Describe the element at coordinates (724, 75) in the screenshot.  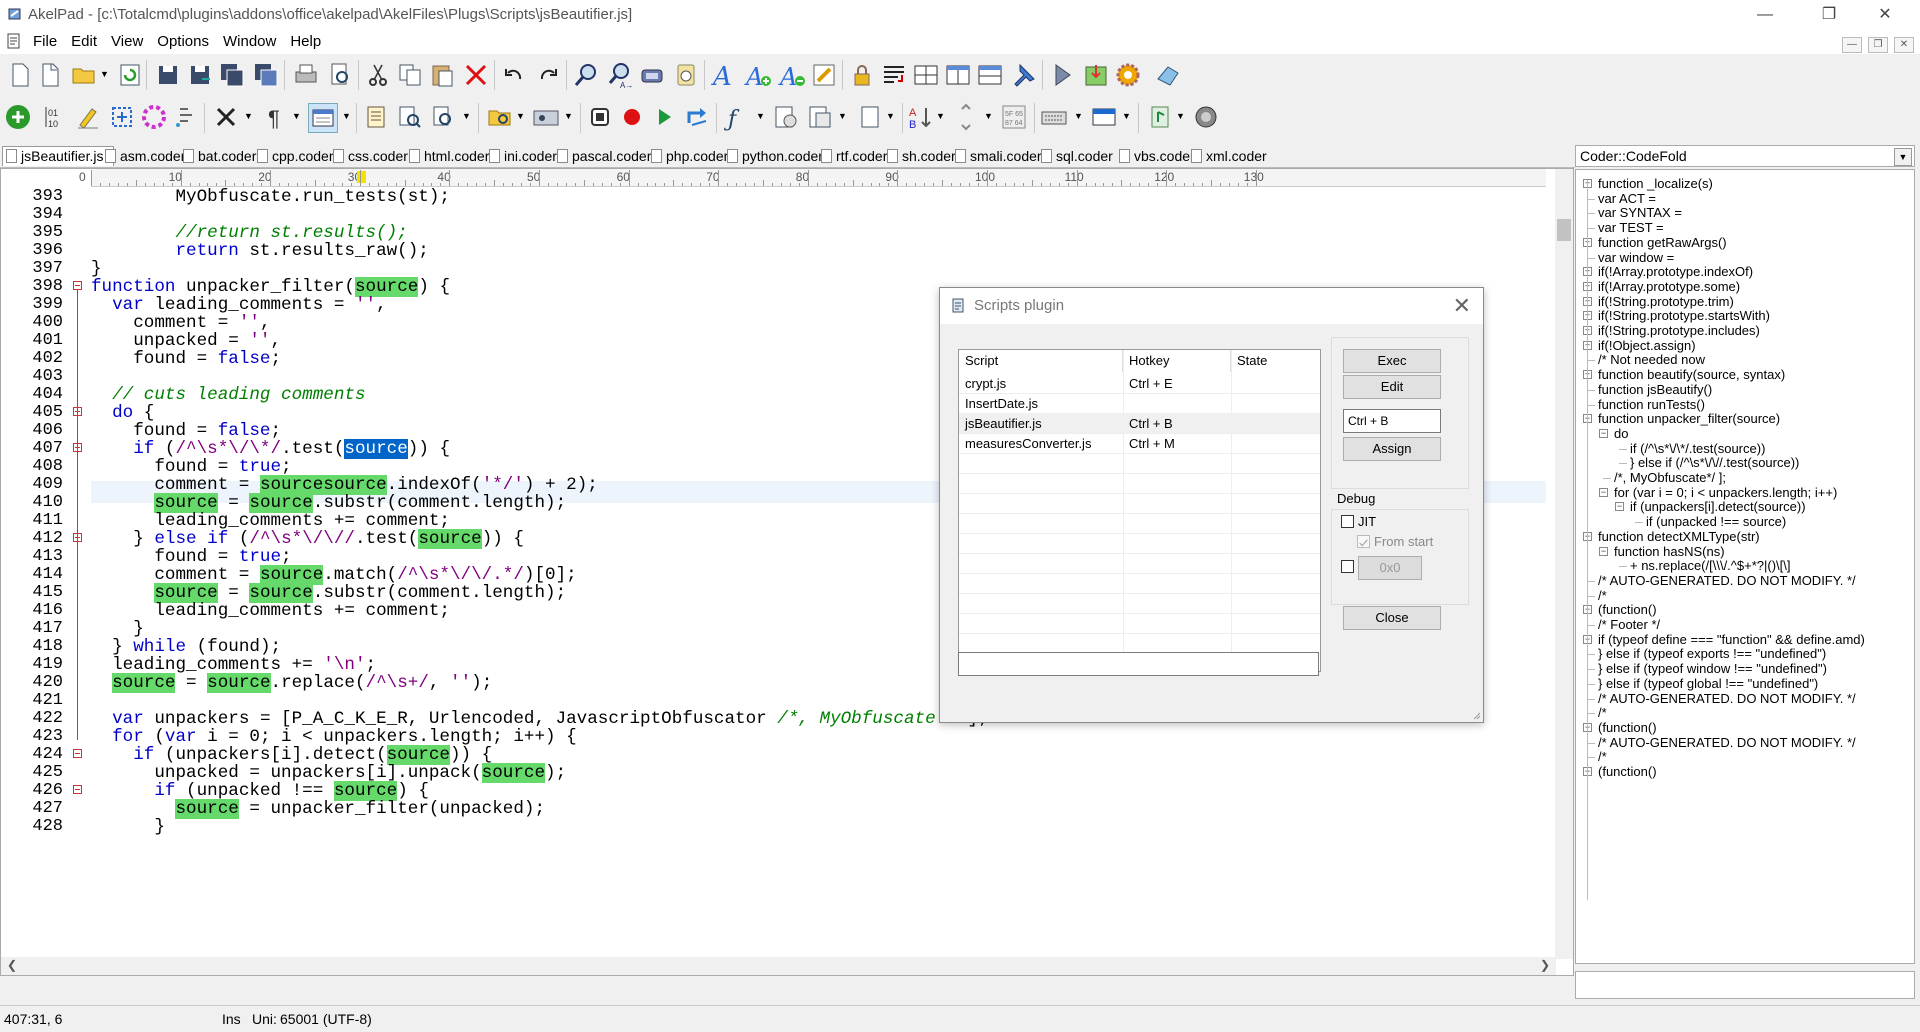
I see `font-icon: A` at that location.